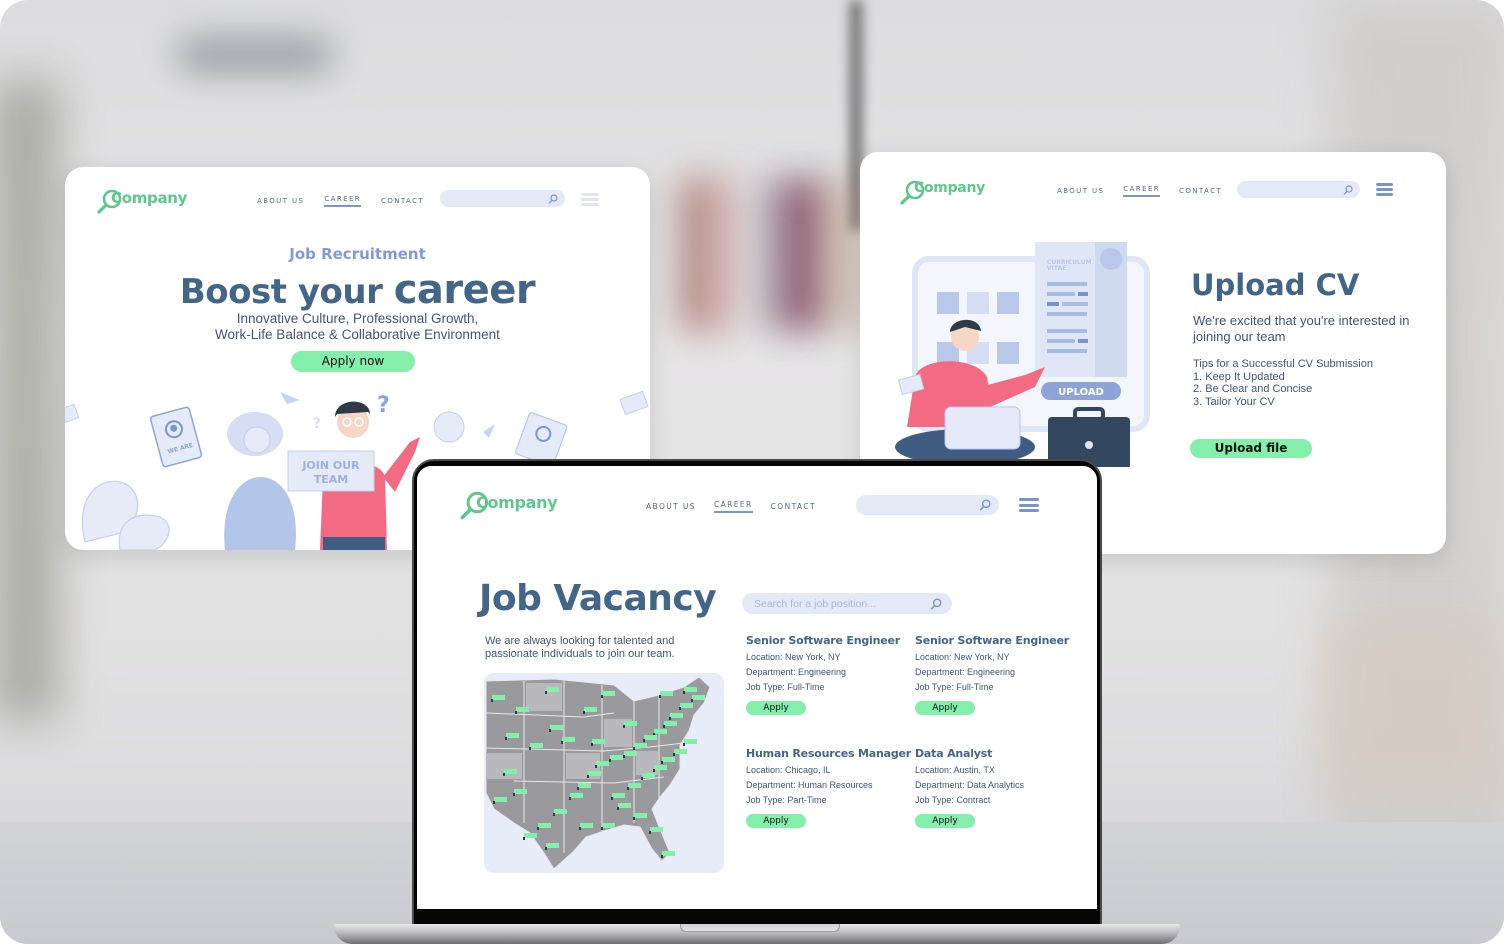  Describe the element at coordinates (1081, 309) in the screenshot. I see `curriculum-vitae-document: CURRICULUM VITAE` at that location.